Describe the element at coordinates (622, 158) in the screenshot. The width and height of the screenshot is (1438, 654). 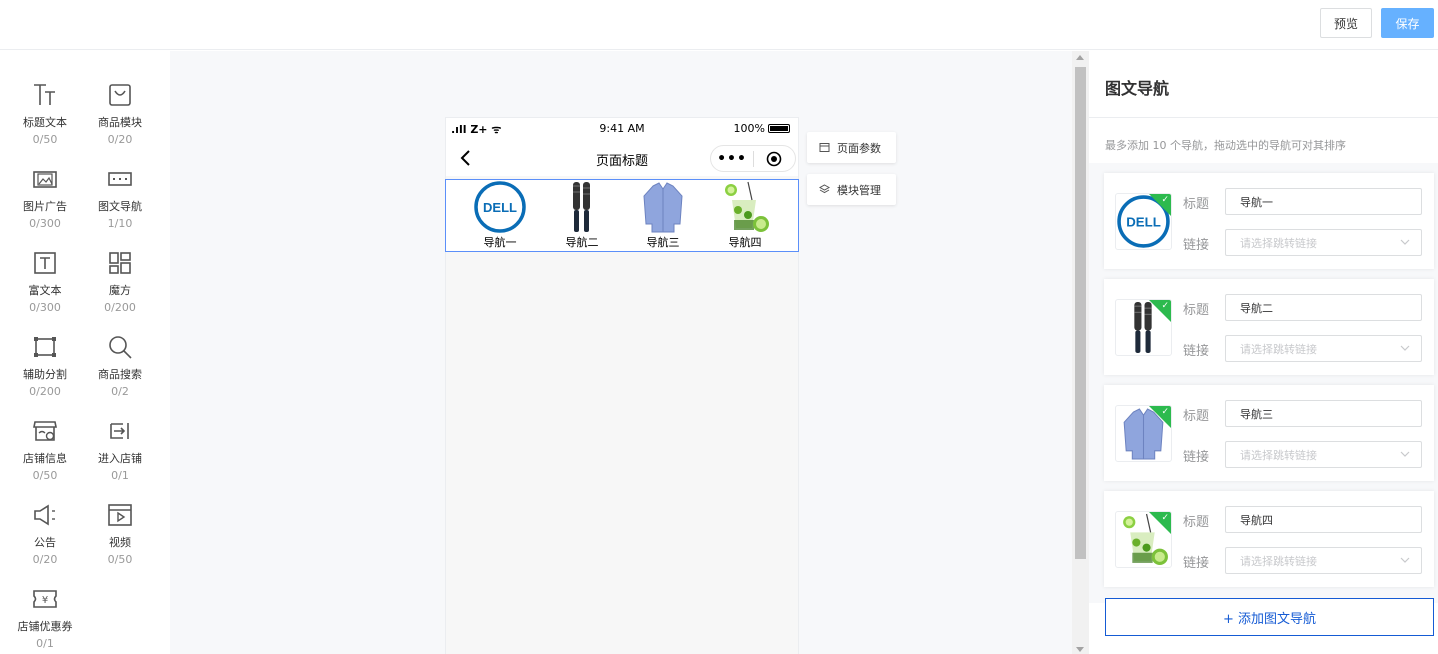
I see `phone-nav-bar: 页面标题 •••` at that location.